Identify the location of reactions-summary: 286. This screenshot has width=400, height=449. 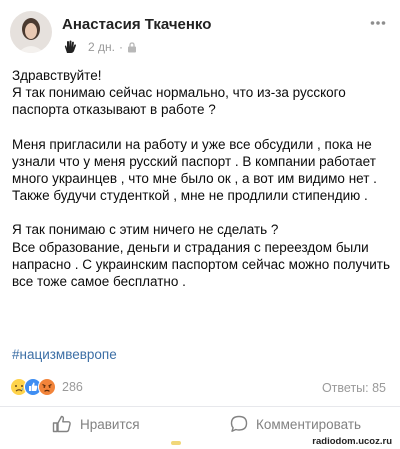
(46, 387).